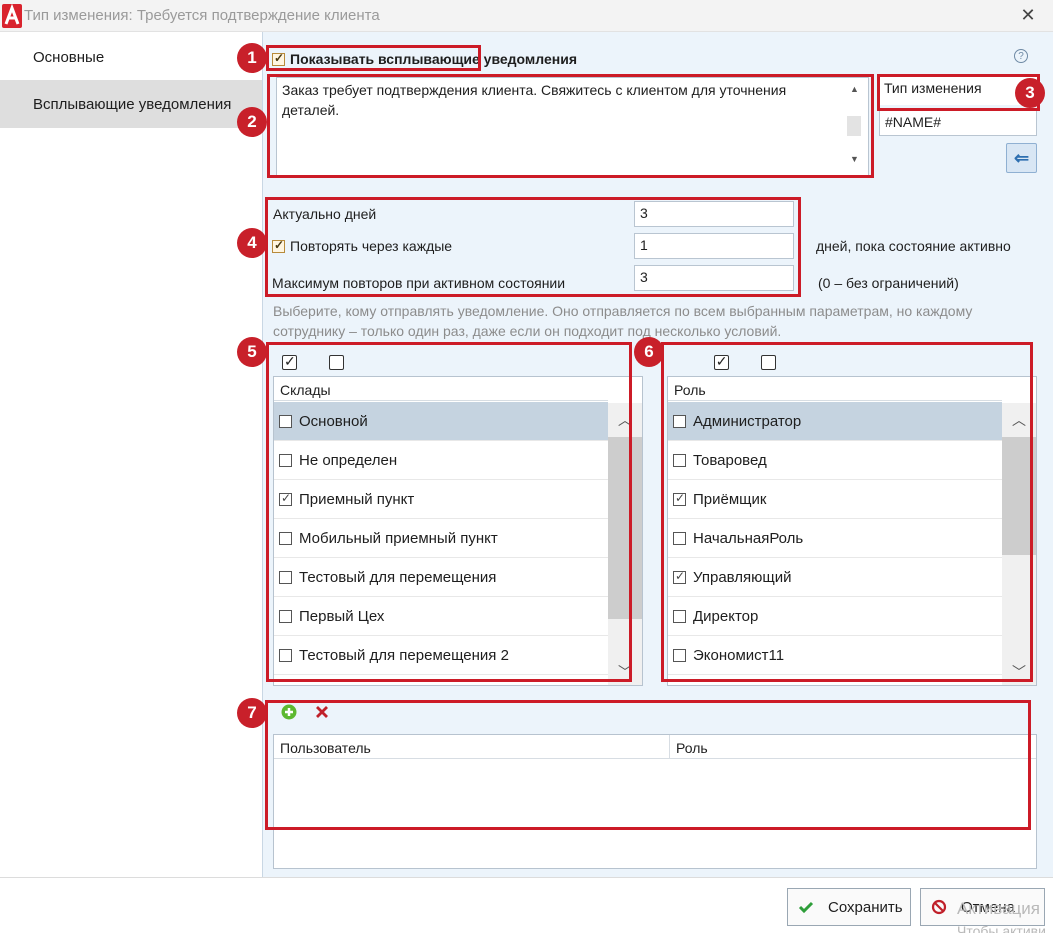  I want to click on nav-item-label: Основные, so click(69, 57).